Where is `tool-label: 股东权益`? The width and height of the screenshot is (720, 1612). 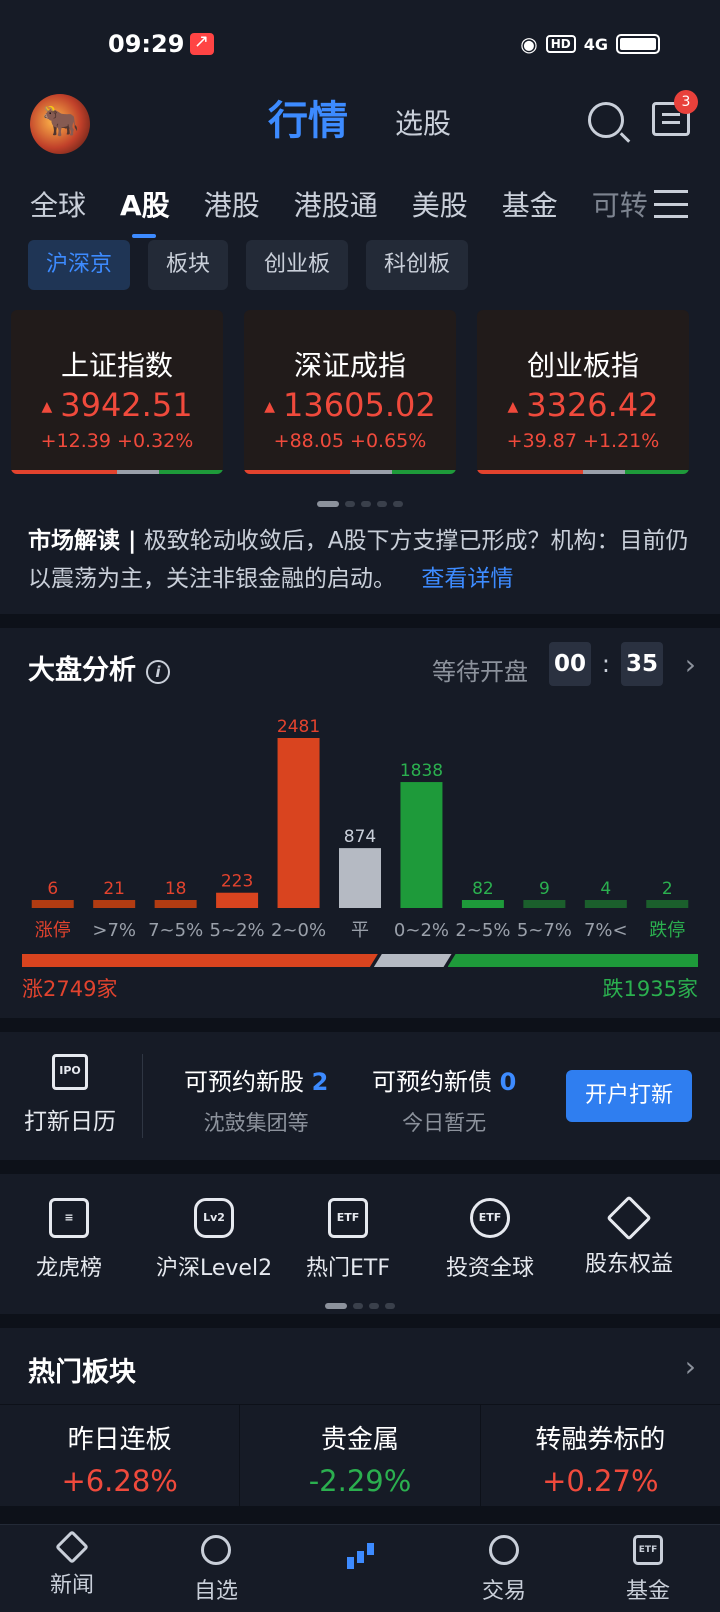 tool-label: 股东权益 is located at coordinates (629, 1264).